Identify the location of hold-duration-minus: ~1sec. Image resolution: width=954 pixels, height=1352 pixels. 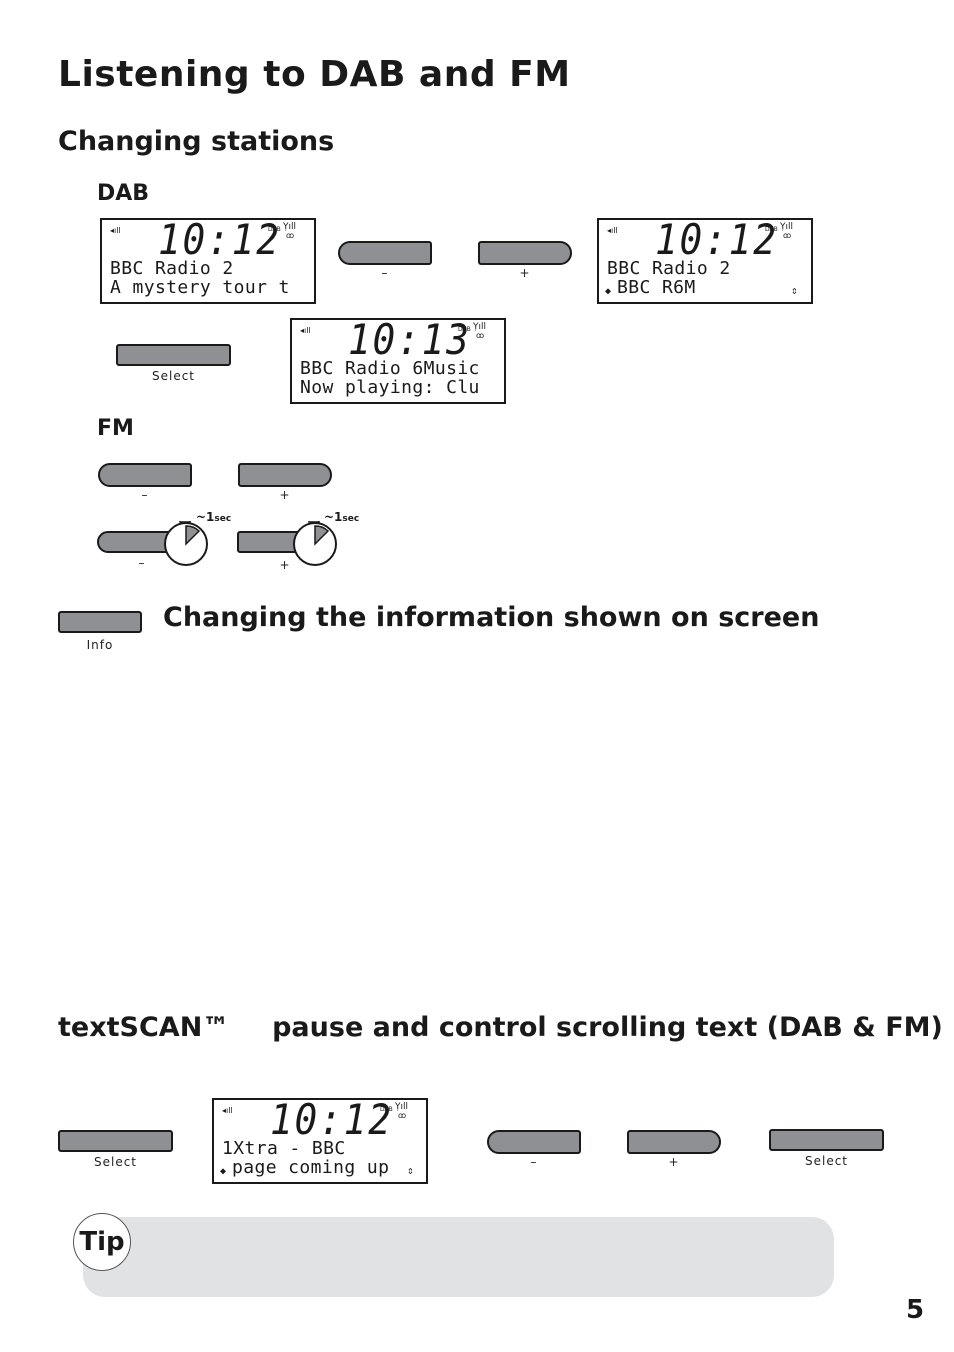
(213, 517).